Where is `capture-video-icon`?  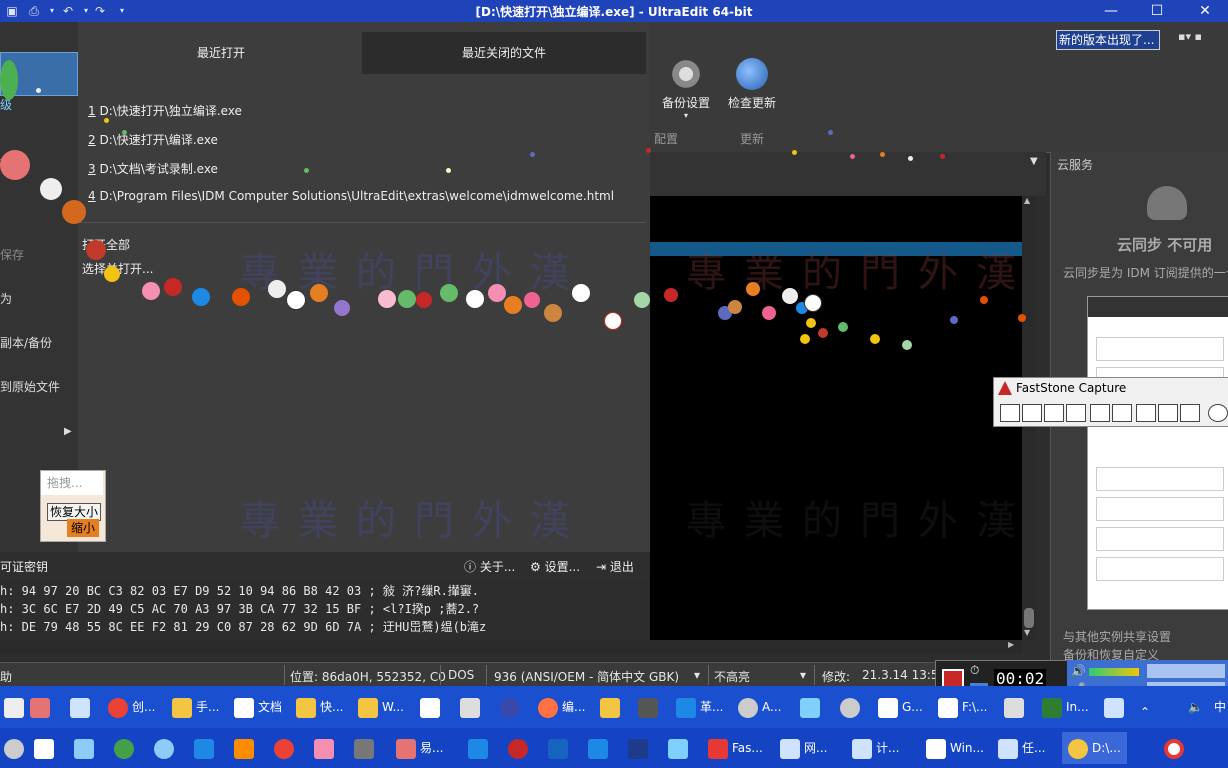 capture-video-icon is located at coordinates (1190, 413).